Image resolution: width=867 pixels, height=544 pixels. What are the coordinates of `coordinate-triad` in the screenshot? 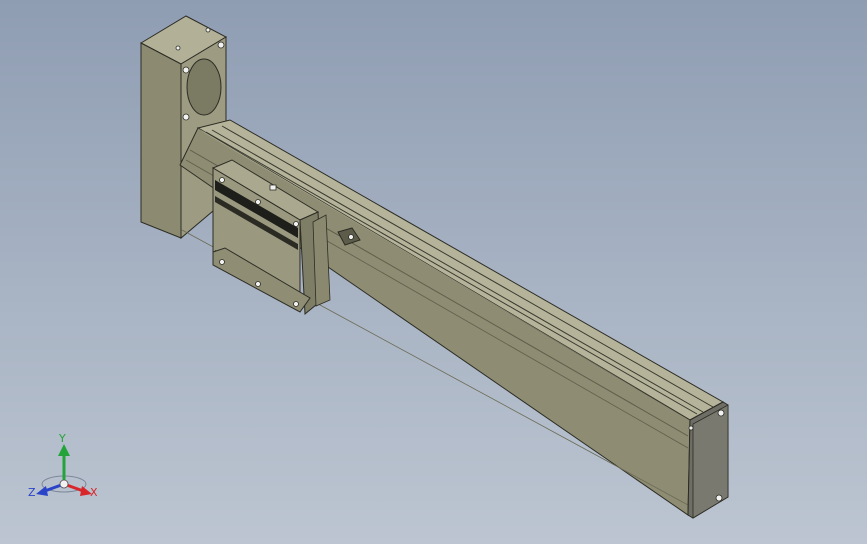 It's located at (64, 470).